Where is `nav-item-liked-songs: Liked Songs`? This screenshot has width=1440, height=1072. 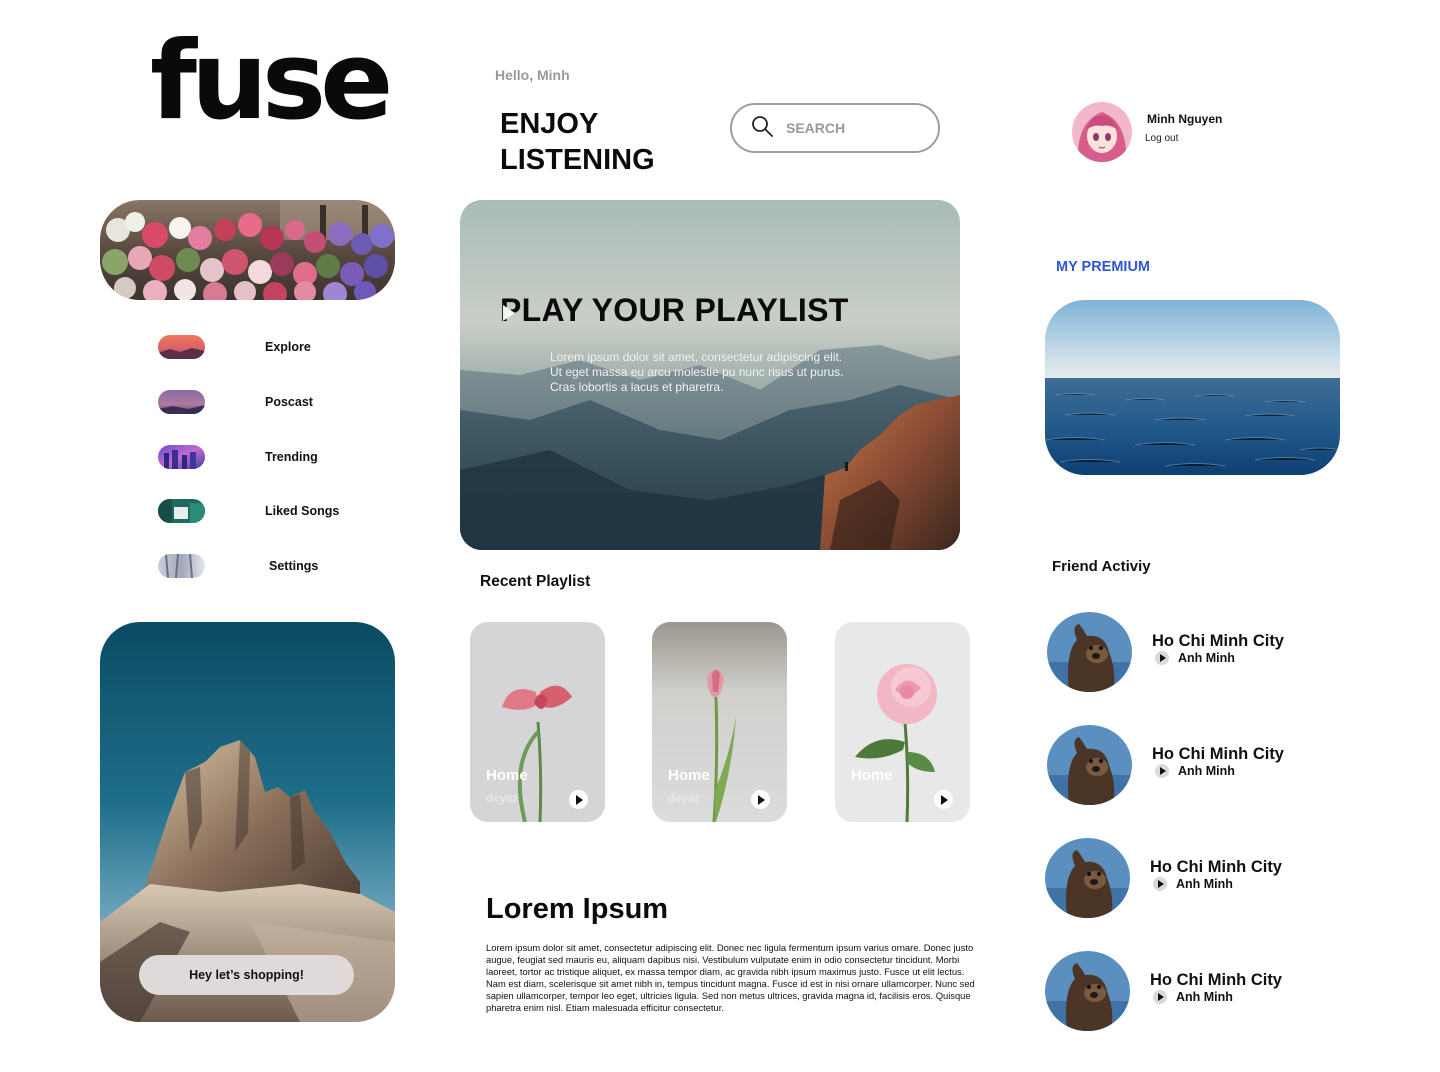 nav-item-liked-songs: Liked Songs is located at coordinates (268, 511).